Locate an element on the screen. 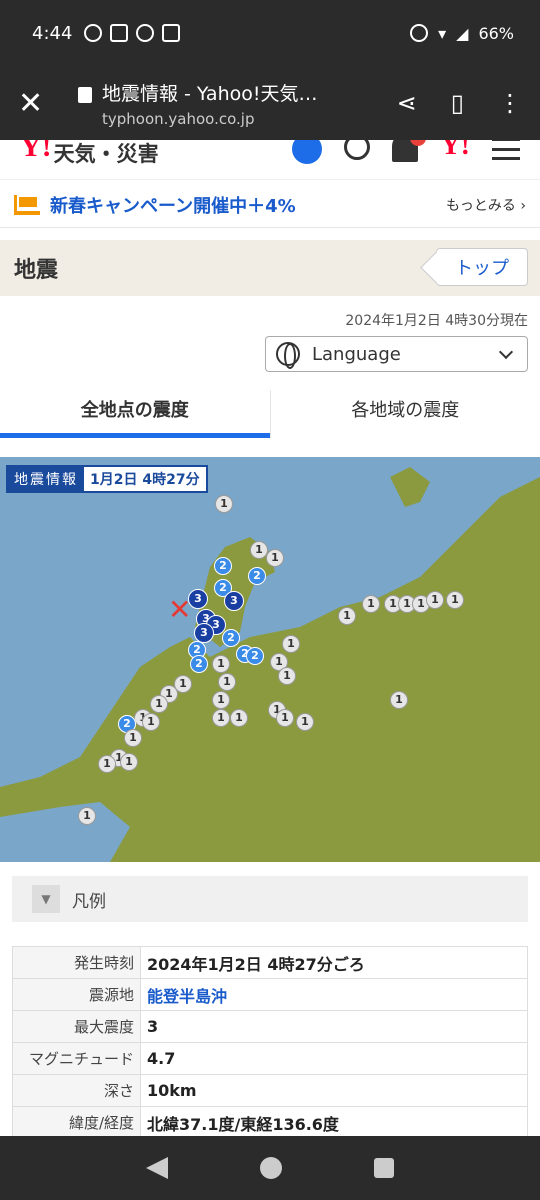 The image size is (540, 1200). map-info-label: 地震情報 1月2日 4時27分 is located at coordinates (107, 479).